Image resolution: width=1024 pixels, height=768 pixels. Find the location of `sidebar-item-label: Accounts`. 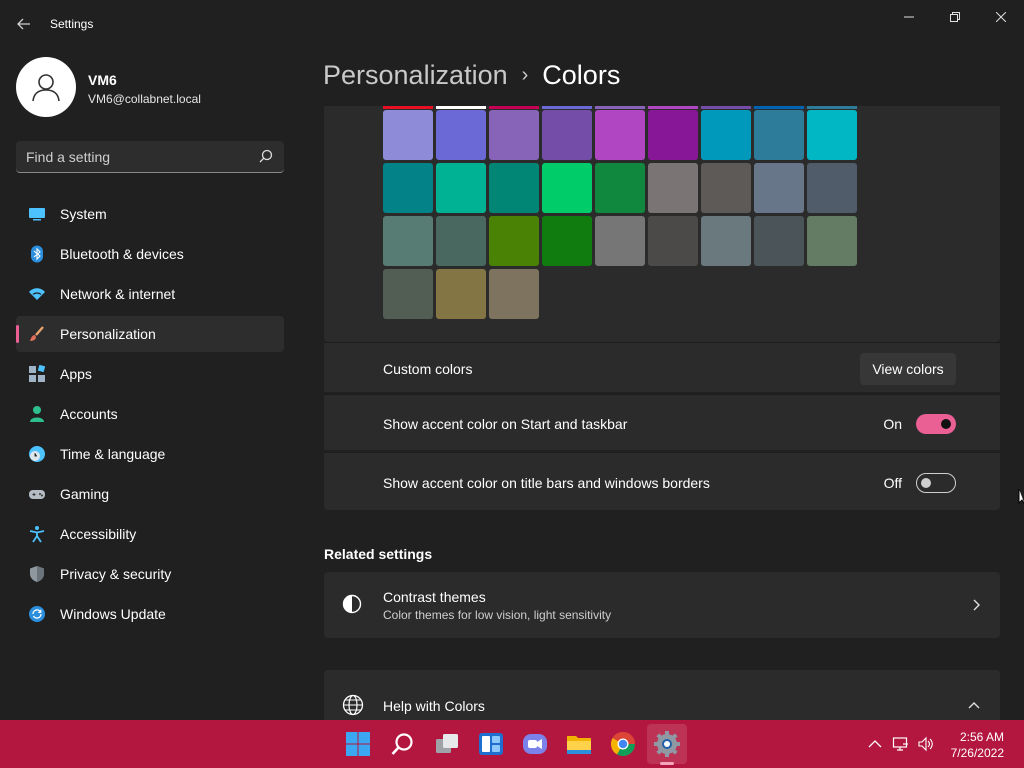

sidebar-item-label: Accounts is located at coordinates (89, 414).